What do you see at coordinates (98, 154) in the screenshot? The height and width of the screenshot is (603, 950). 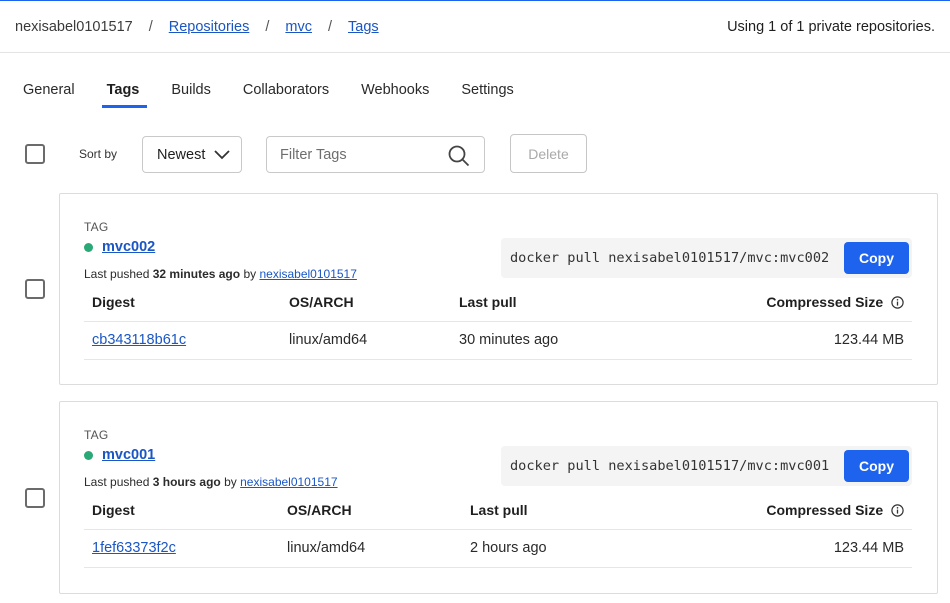 I see `sort-by-label: Sort by` at bounding box center [98, 154].